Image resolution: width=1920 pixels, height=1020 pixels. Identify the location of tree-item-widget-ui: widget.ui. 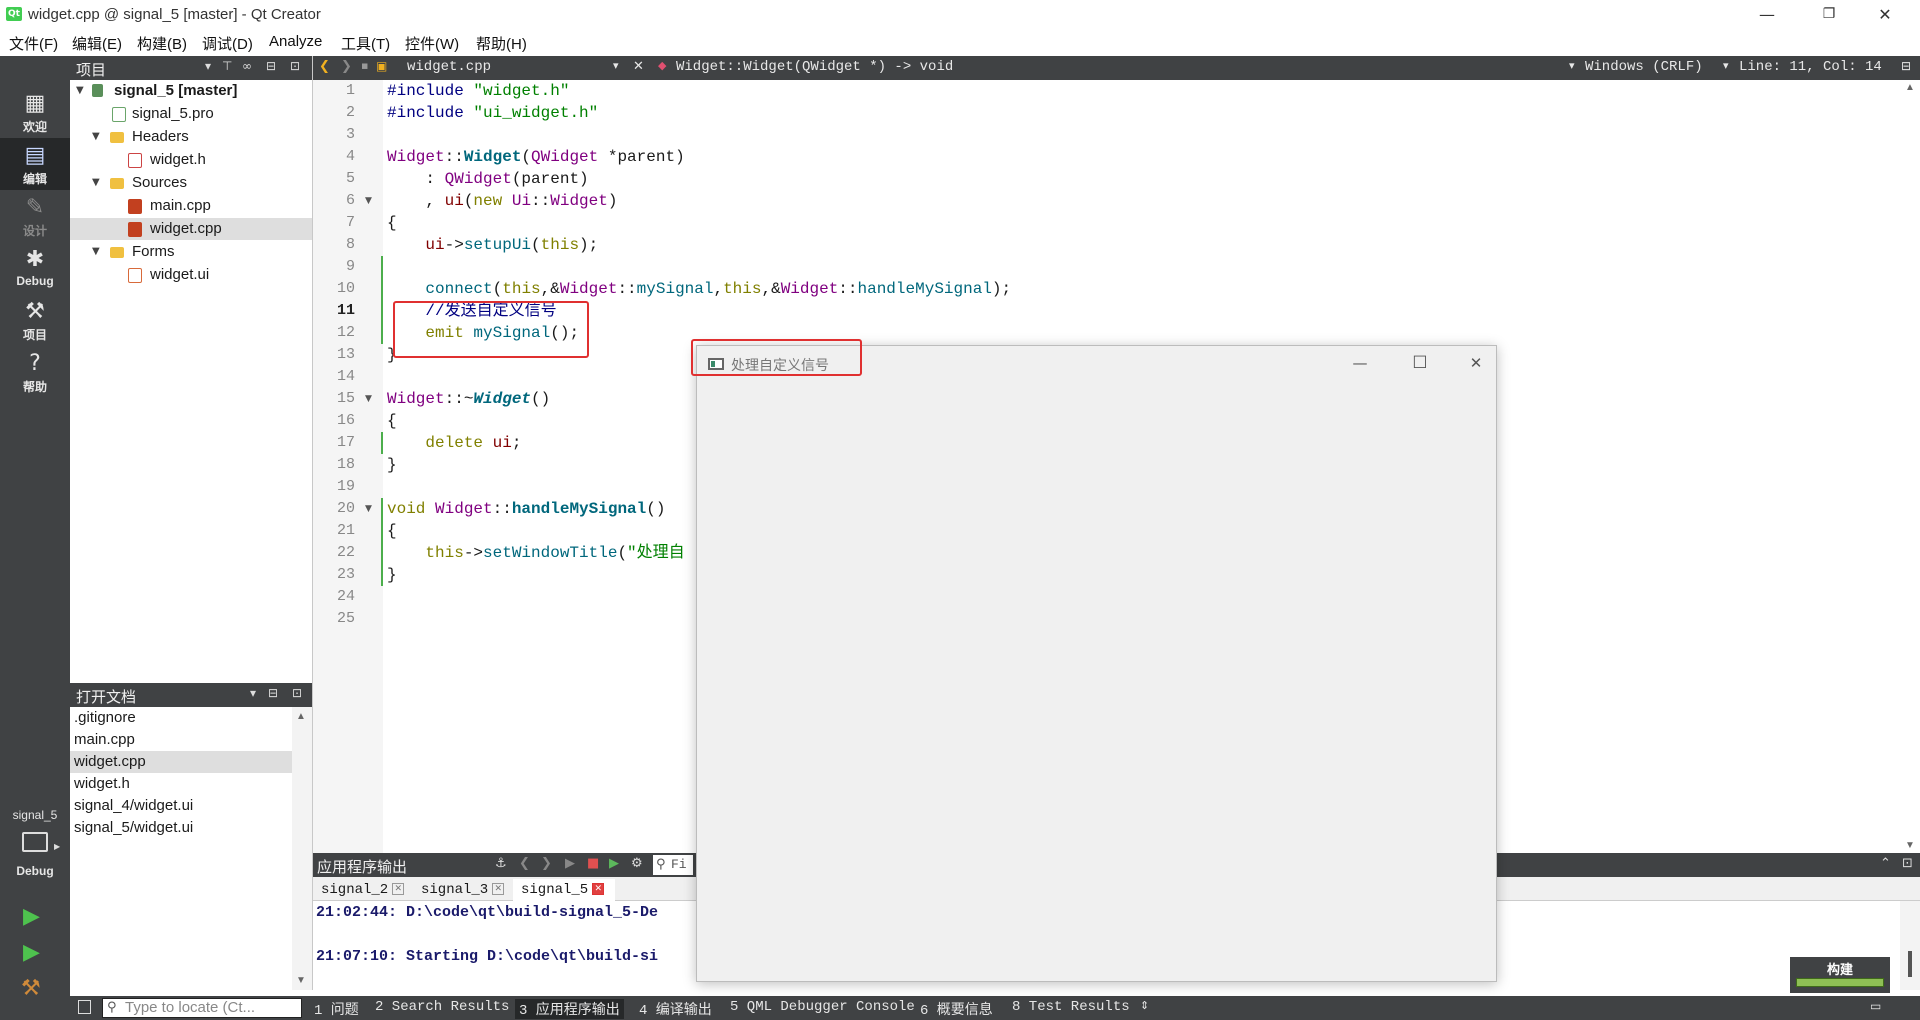
(191, 275).